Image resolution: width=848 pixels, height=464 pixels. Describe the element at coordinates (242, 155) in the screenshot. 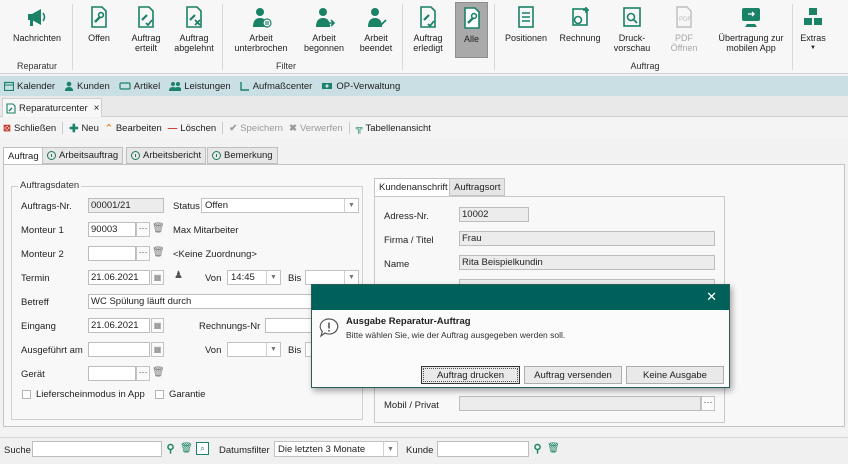

I see `tab-bemerkung: Bemerkung` at that location.